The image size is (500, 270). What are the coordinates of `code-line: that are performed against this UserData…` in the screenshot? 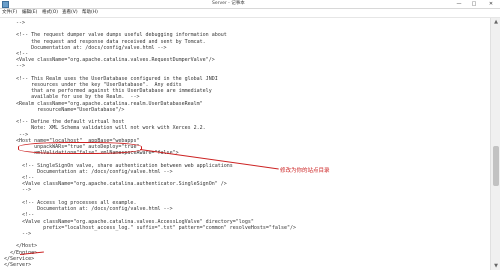 It's located at (108, 91).